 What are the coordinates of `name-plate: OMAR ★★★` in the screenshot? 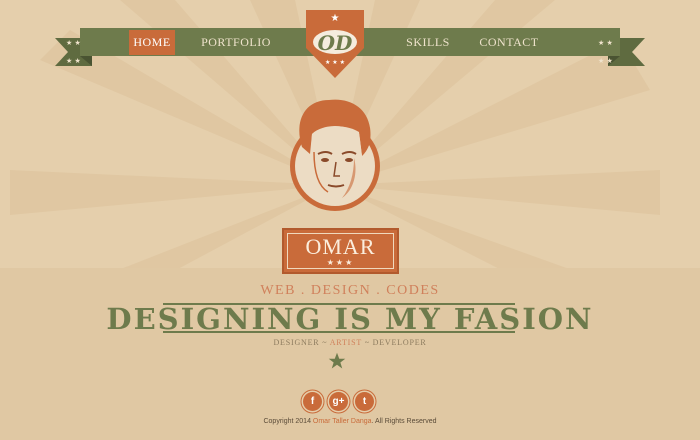 It's located at (340, 251).